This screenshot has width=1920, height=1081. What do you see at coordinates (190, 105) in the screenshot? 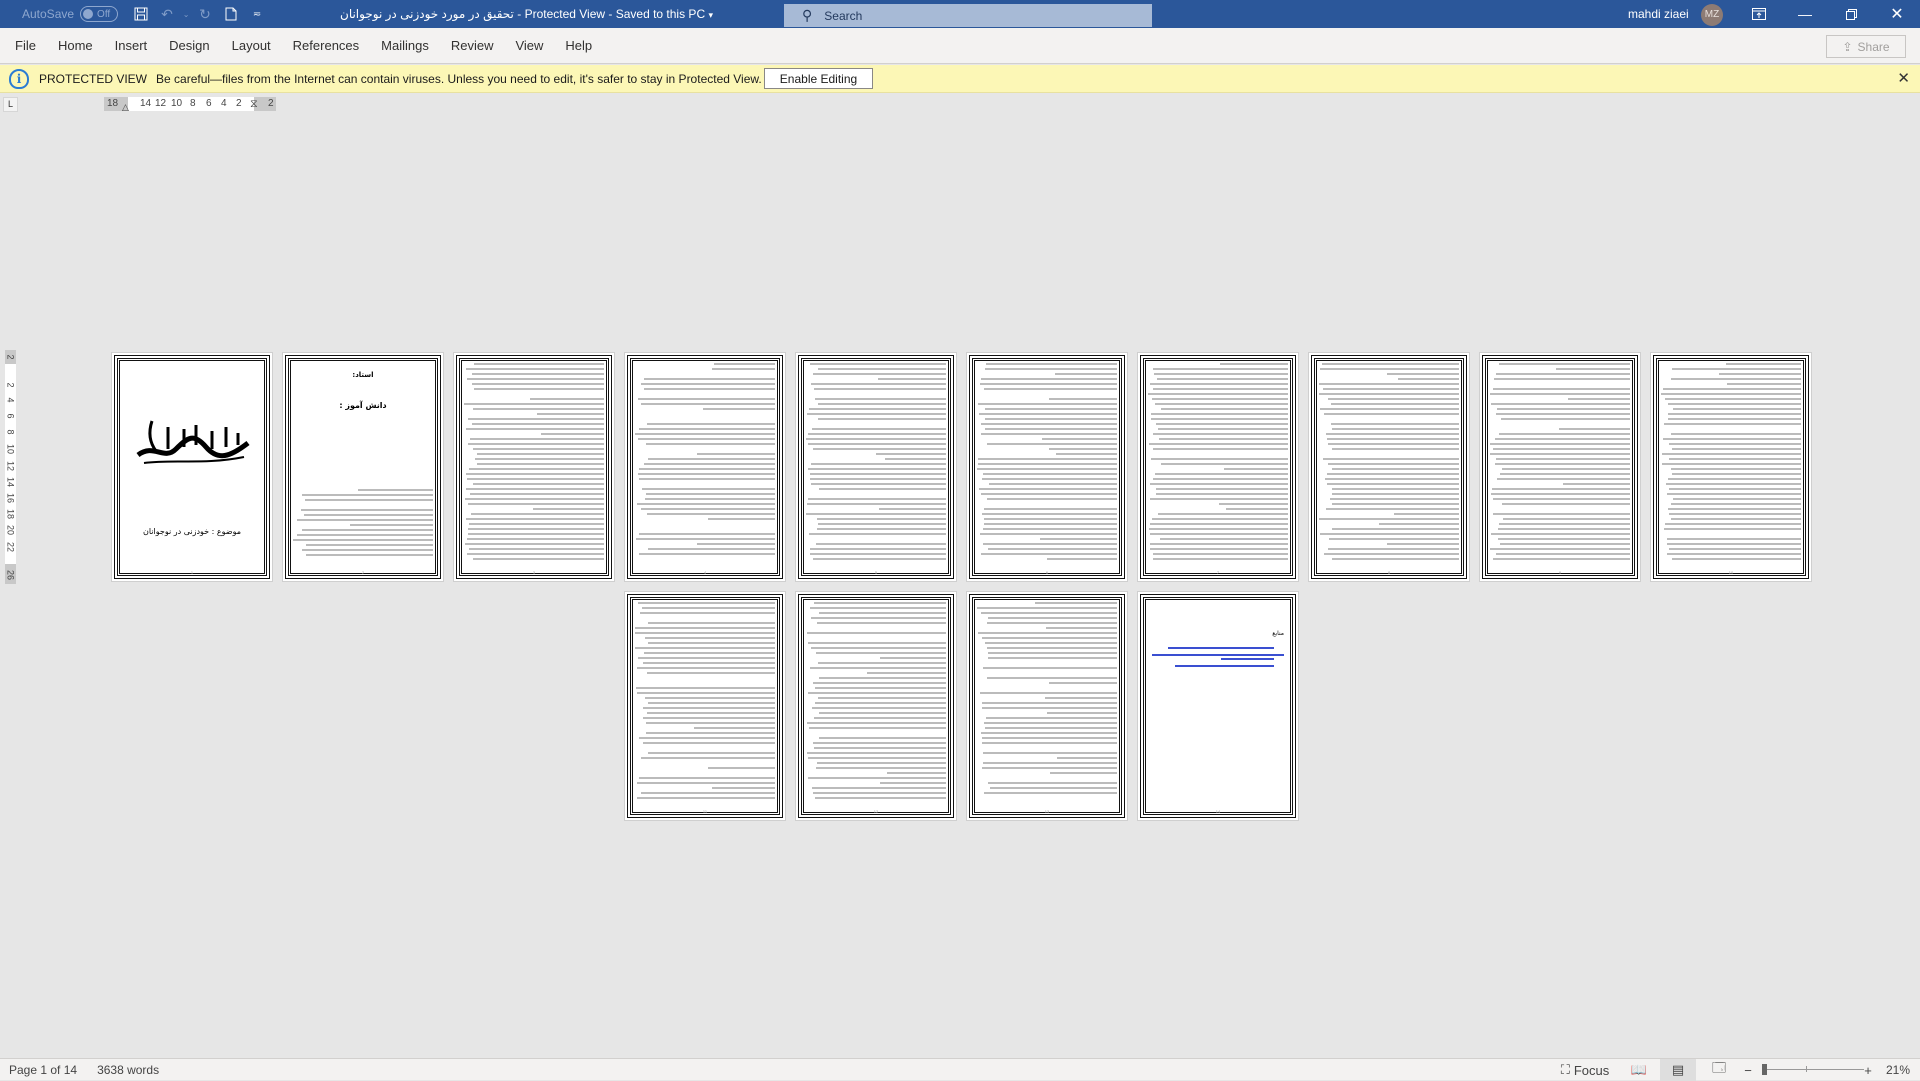
I see `horizontal-ruler: 18 △ 14 12 10 8 6 4 2 ⧖ 2` at bounding box center [190, 105].